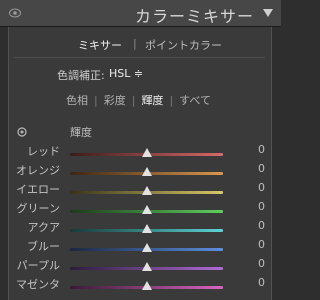 Image resolution: width=320 pixels, height=300 pixels. What do you see at coordinates (100, 45) in the screenshot?
I see `tab-mixer: ミキサー` at bounding box center [100, 45].